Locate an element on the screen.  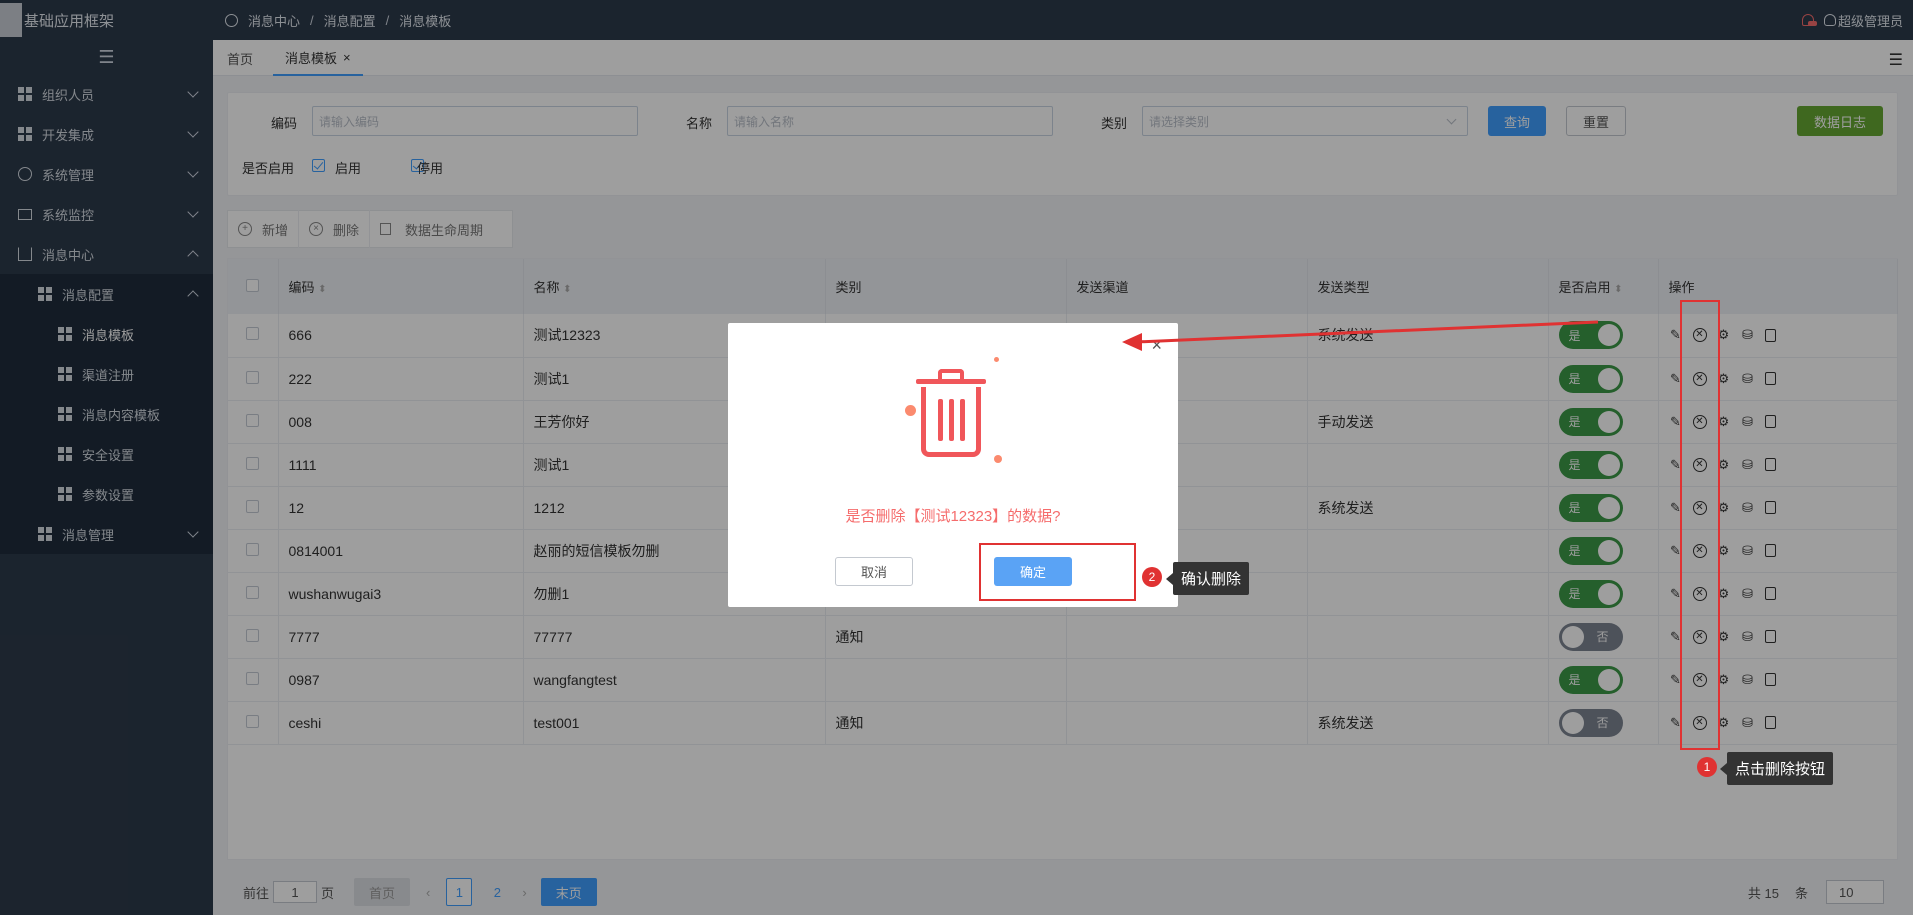
cancel-button: 取消 is located at coordinates (874, 571).